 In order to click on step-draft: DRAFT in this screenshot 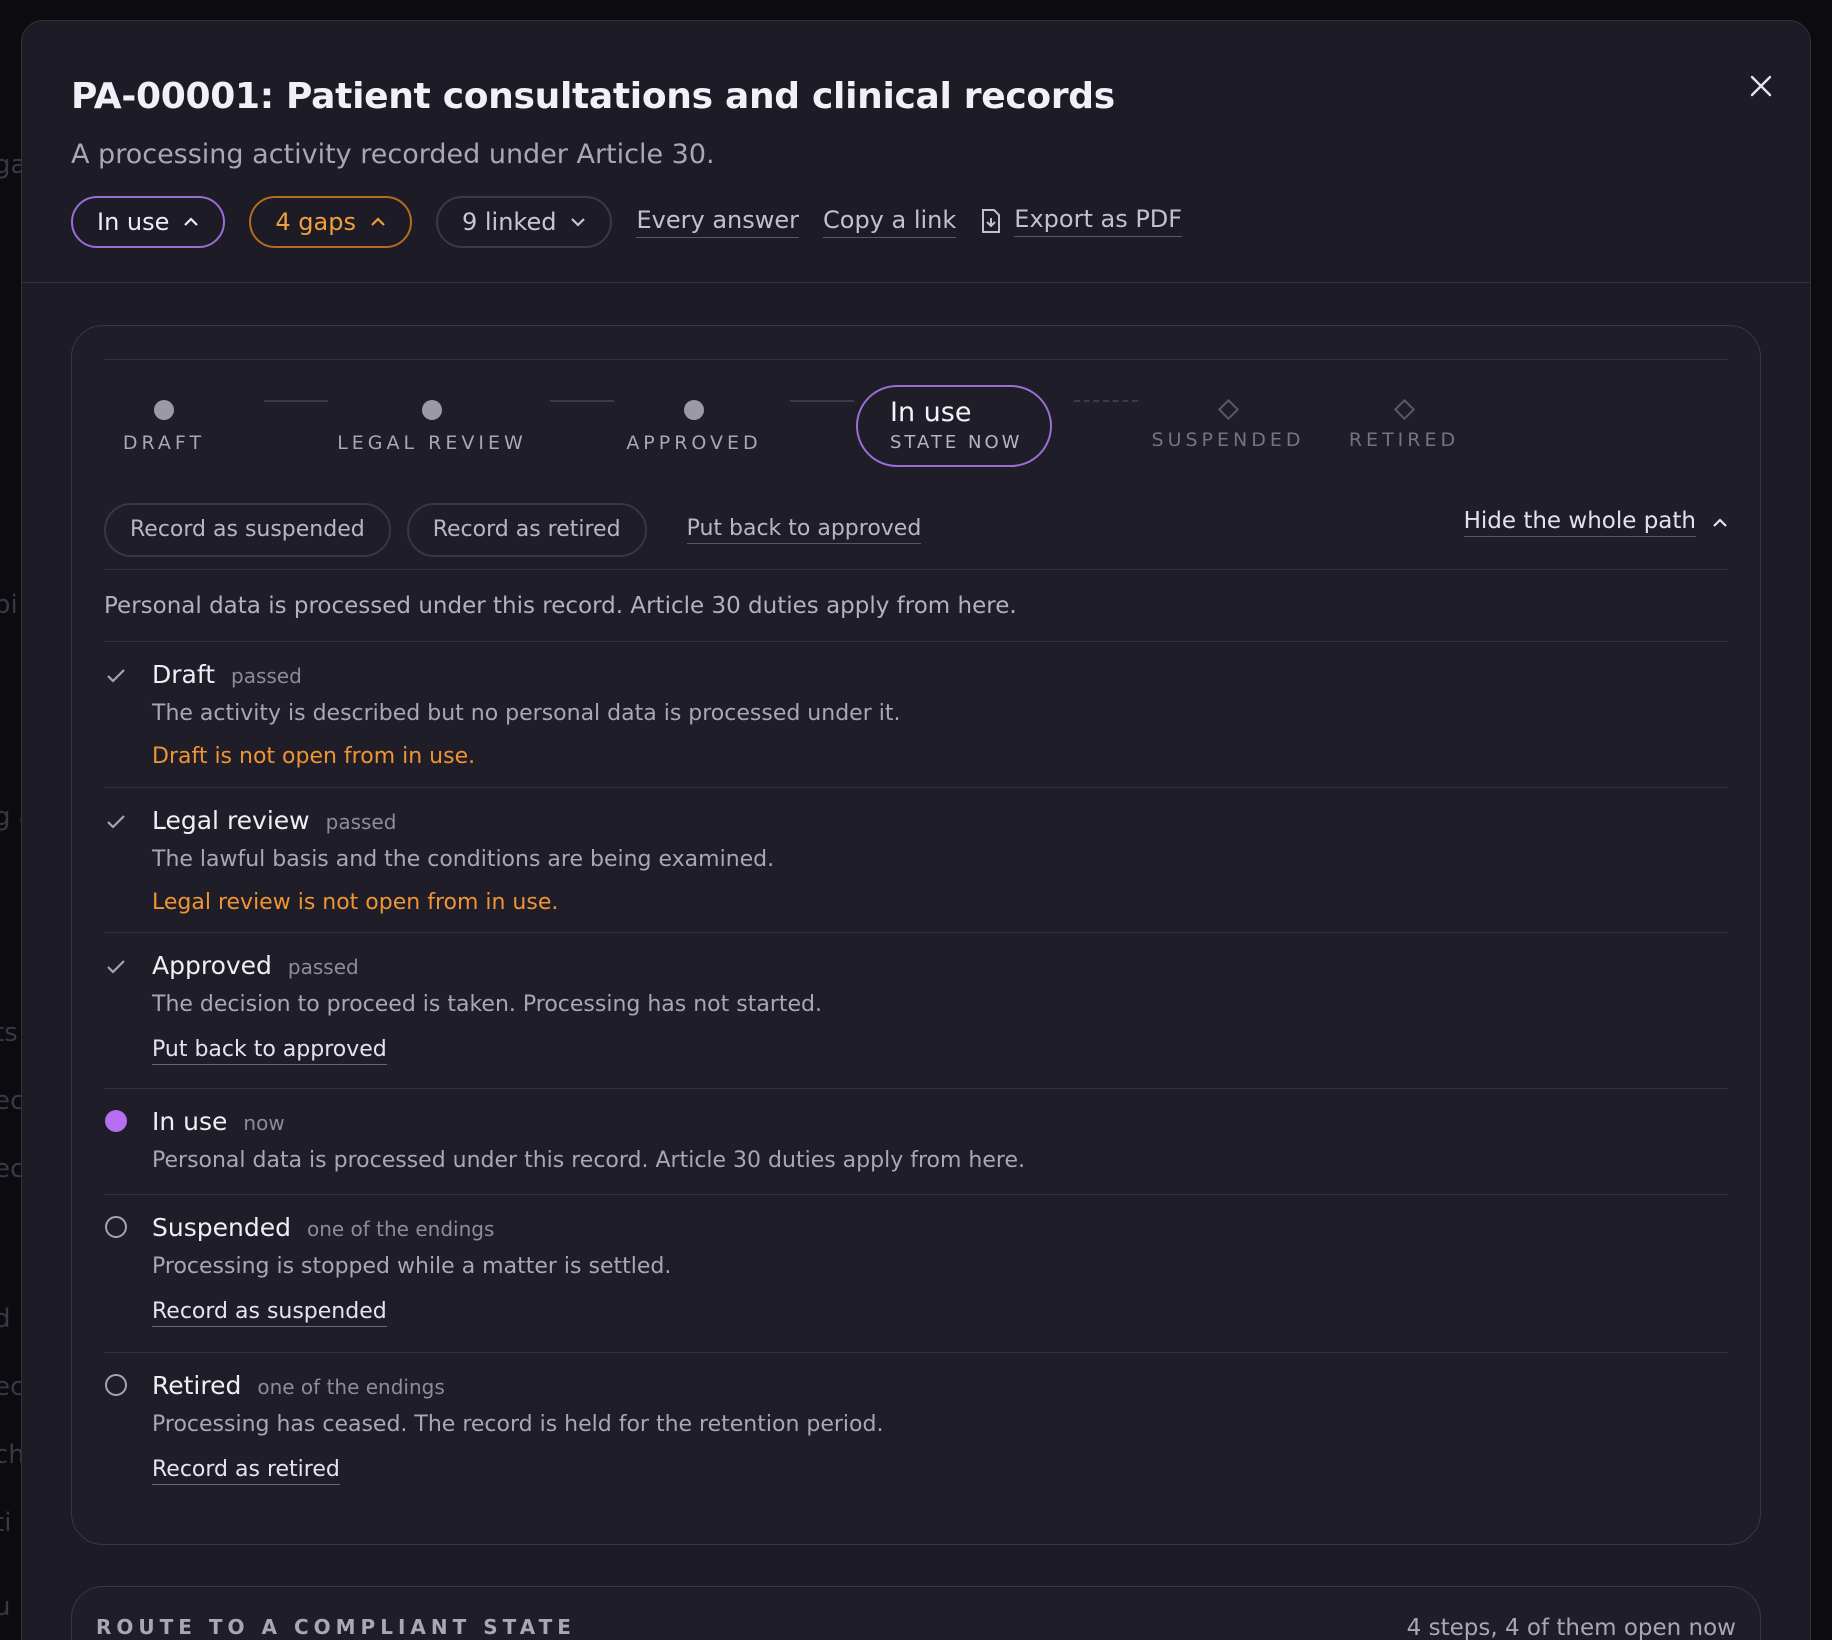, I will do `click(164, 427)`.